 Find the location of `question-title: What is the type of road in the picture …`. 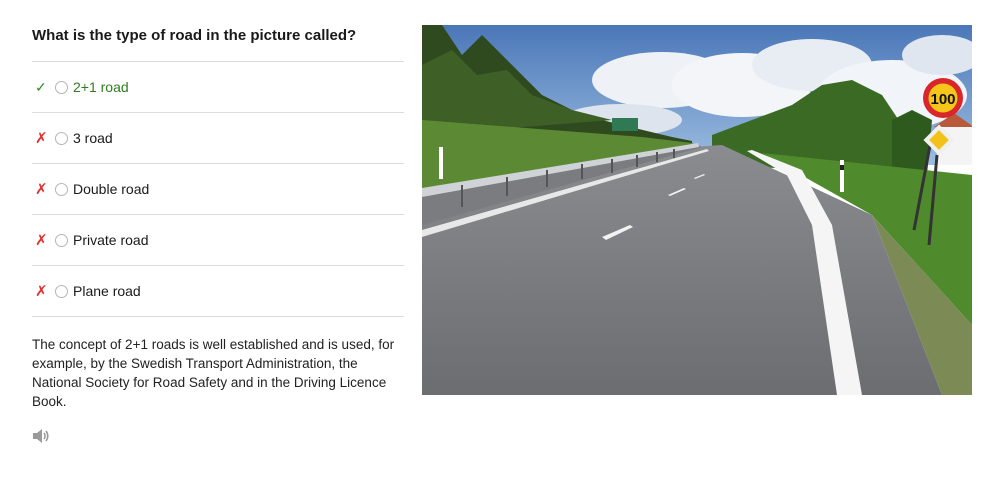

question-title: What is the type of road in the picture … is located at coordinates (218, 43).